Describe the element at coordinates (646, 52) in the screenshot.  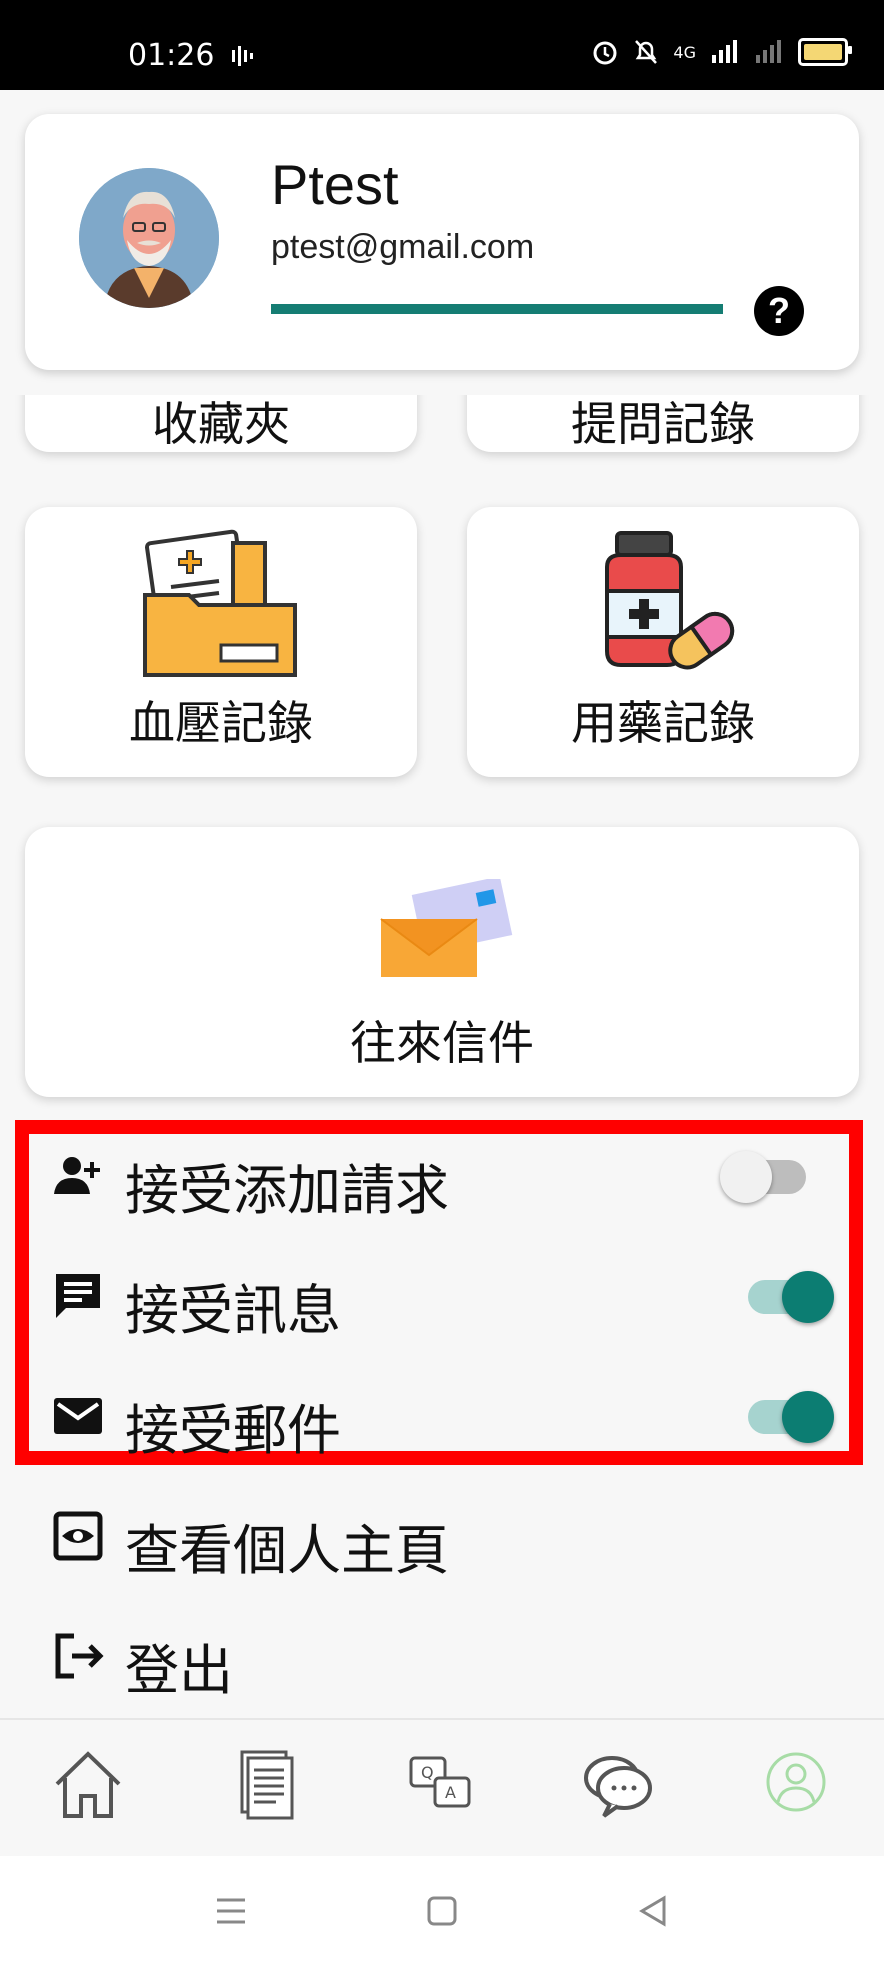
I see `mute-bell-icon` at that location.